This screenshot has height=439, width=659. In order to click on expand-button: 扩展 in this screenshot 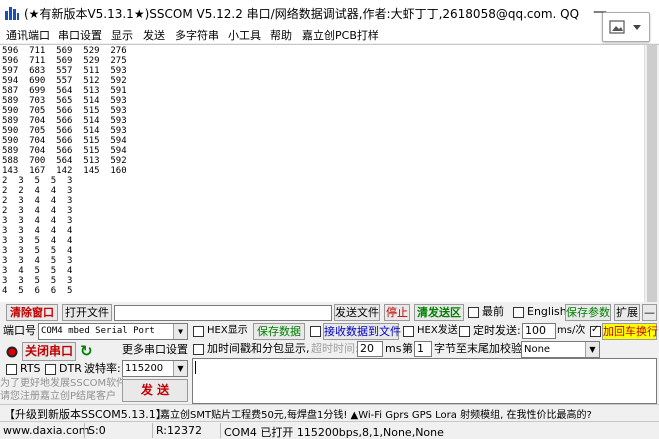, I will do `click(627, 312)`.